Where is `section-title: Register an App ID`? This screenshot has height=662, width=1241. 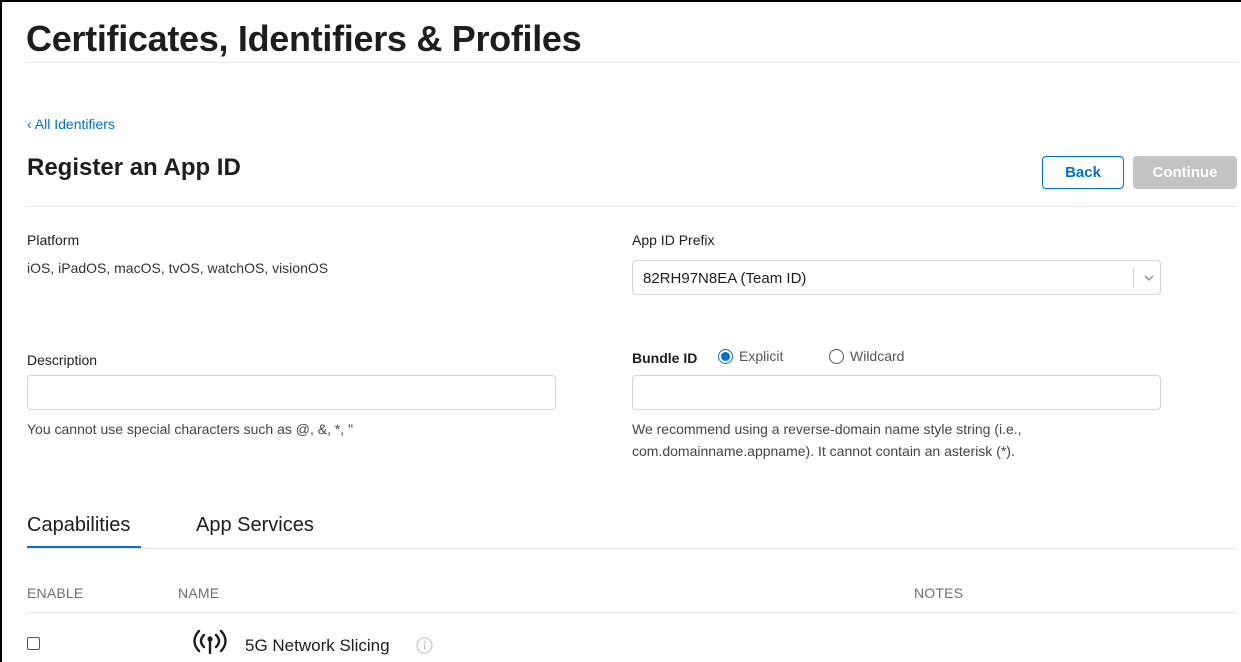
section-title: Register an App ID is located at coordinates (134, 167).